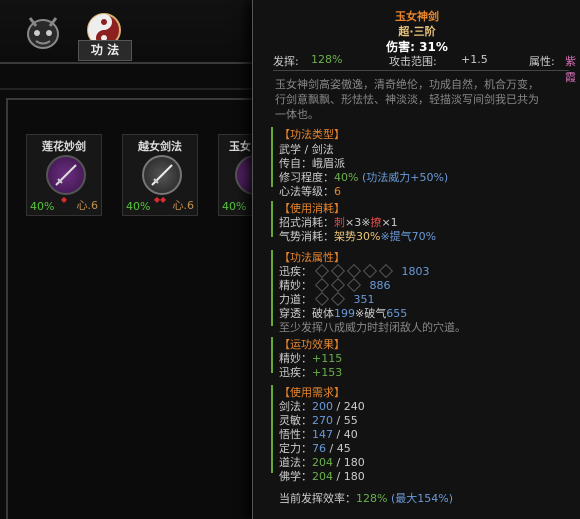  Describe the element at coordinates (105, 50) in the screenshot. I see `tab-gongfa: 功 法` at that location.